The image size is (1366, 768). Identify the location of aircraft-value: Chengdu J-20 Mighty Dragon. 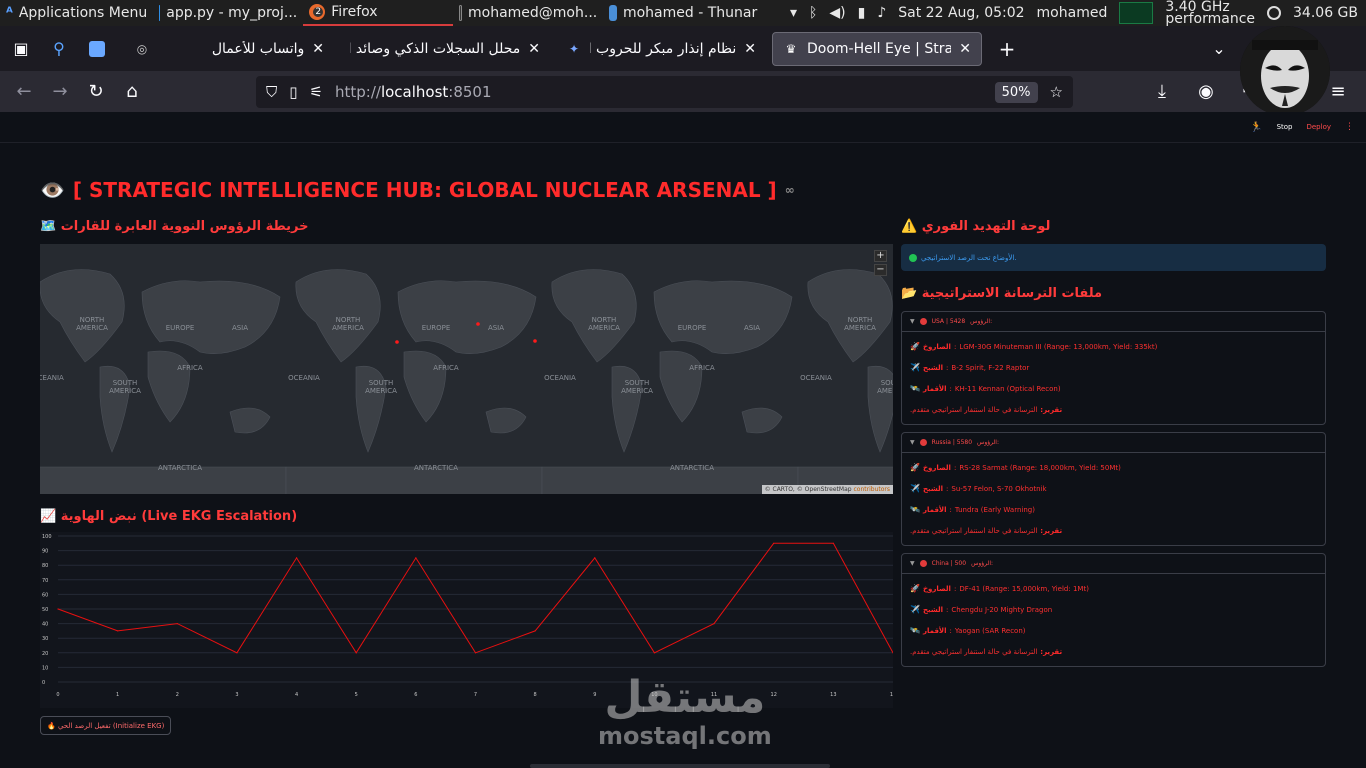
(1002, 609).